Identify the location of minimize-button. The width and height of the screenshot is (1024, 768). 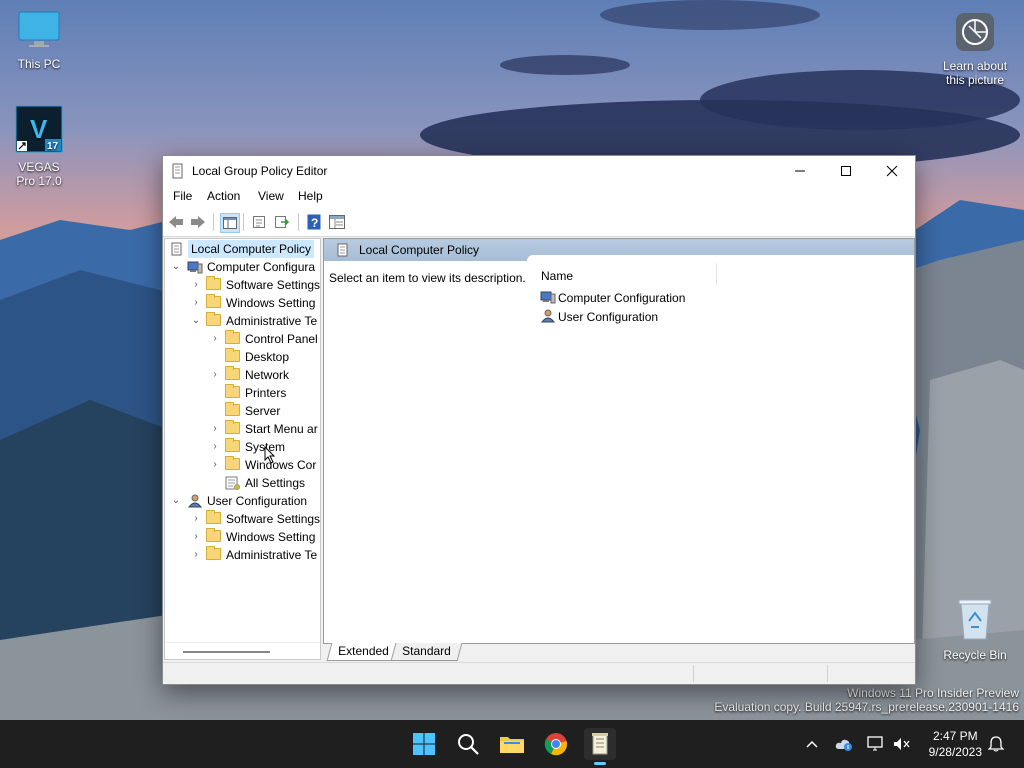
(800, 171).